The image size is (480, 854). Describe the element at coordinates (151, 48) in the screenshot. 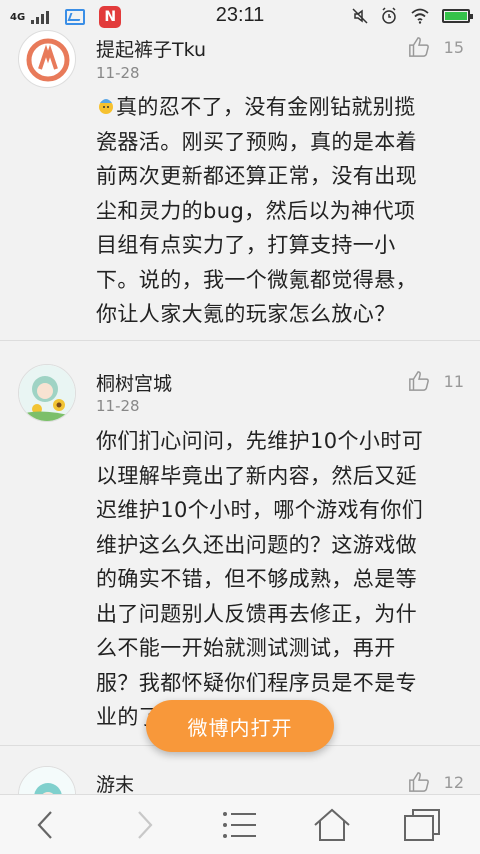

I see `username: 提起裤子Tku` at that location.